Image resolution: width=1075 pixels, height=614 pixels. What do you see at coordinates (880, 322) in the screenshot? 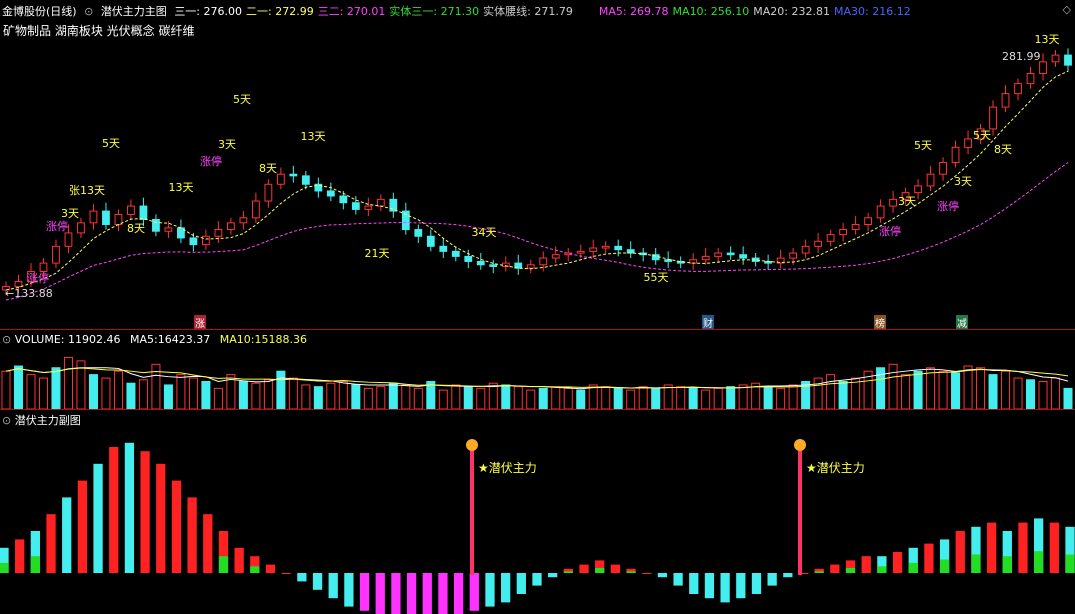
I see `event-marker: 榜` at bounding box center [880, 322].